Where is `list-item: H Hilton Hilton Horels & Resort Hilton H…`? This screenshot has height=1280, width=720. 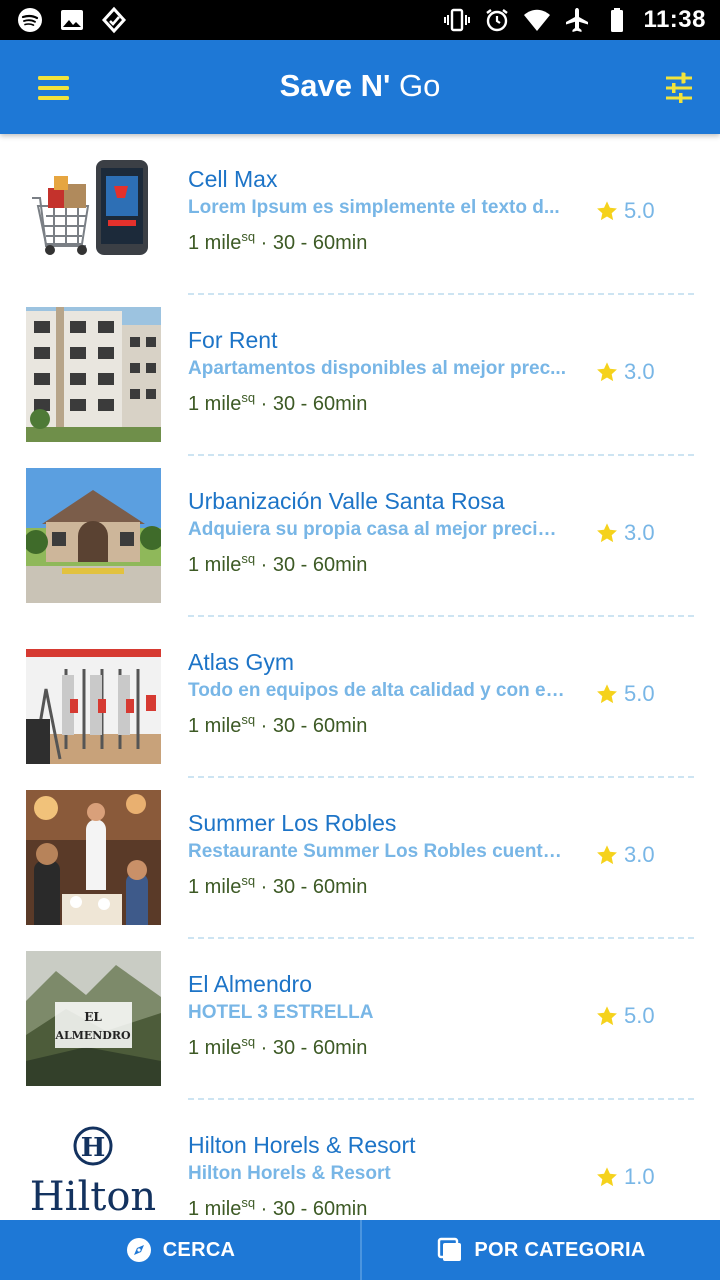 list-item: H Hilton Hilton Horels & Resort Hilton H… is located at coordinates (360, 1160).